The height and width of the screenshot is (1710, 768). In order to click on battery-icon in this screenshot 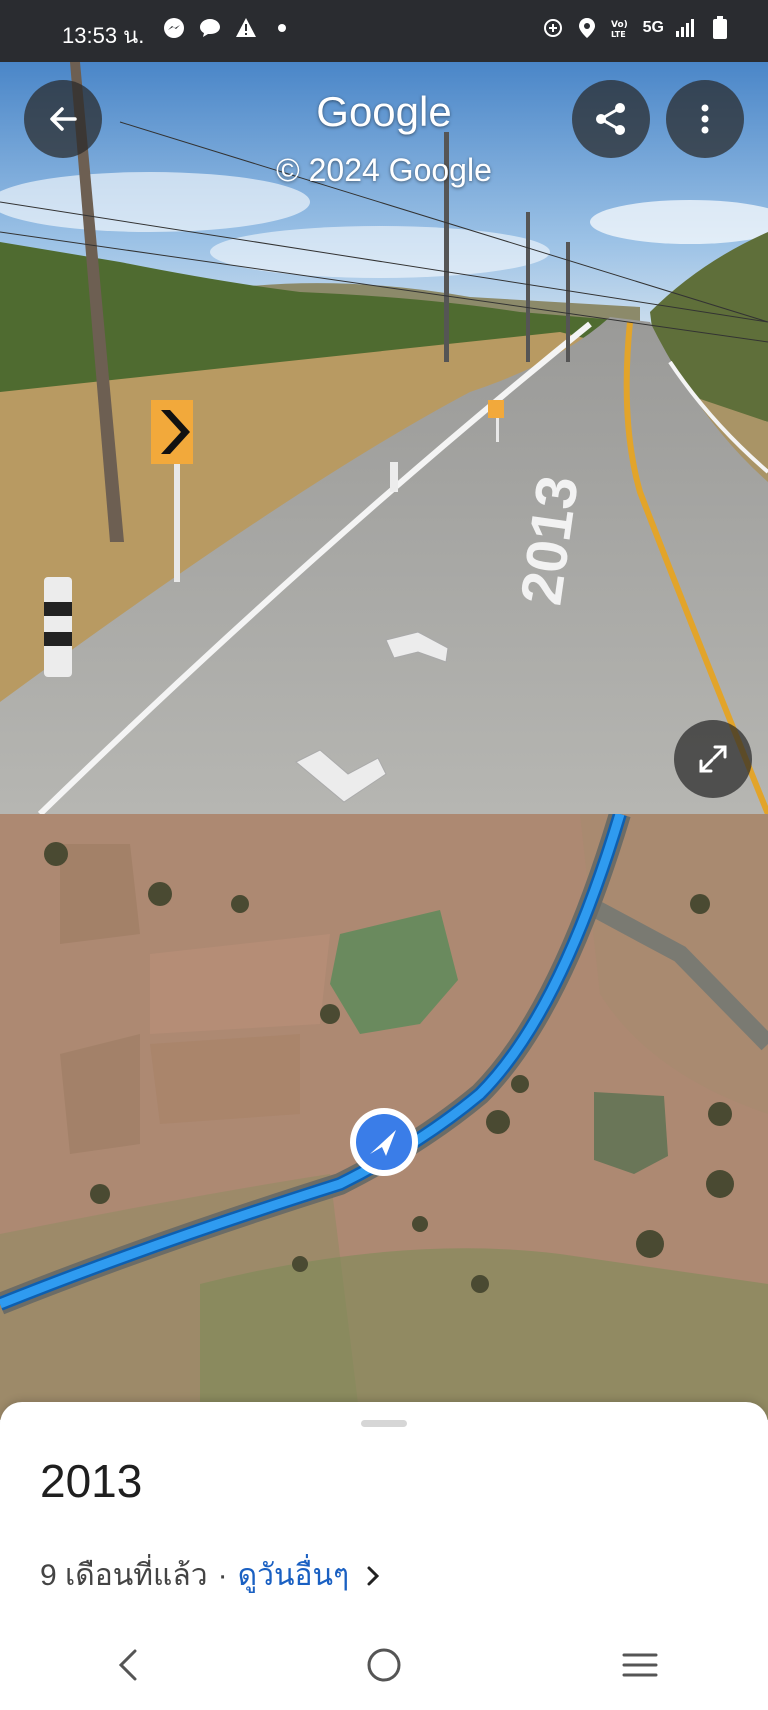, I will do `click(720, 28)`.